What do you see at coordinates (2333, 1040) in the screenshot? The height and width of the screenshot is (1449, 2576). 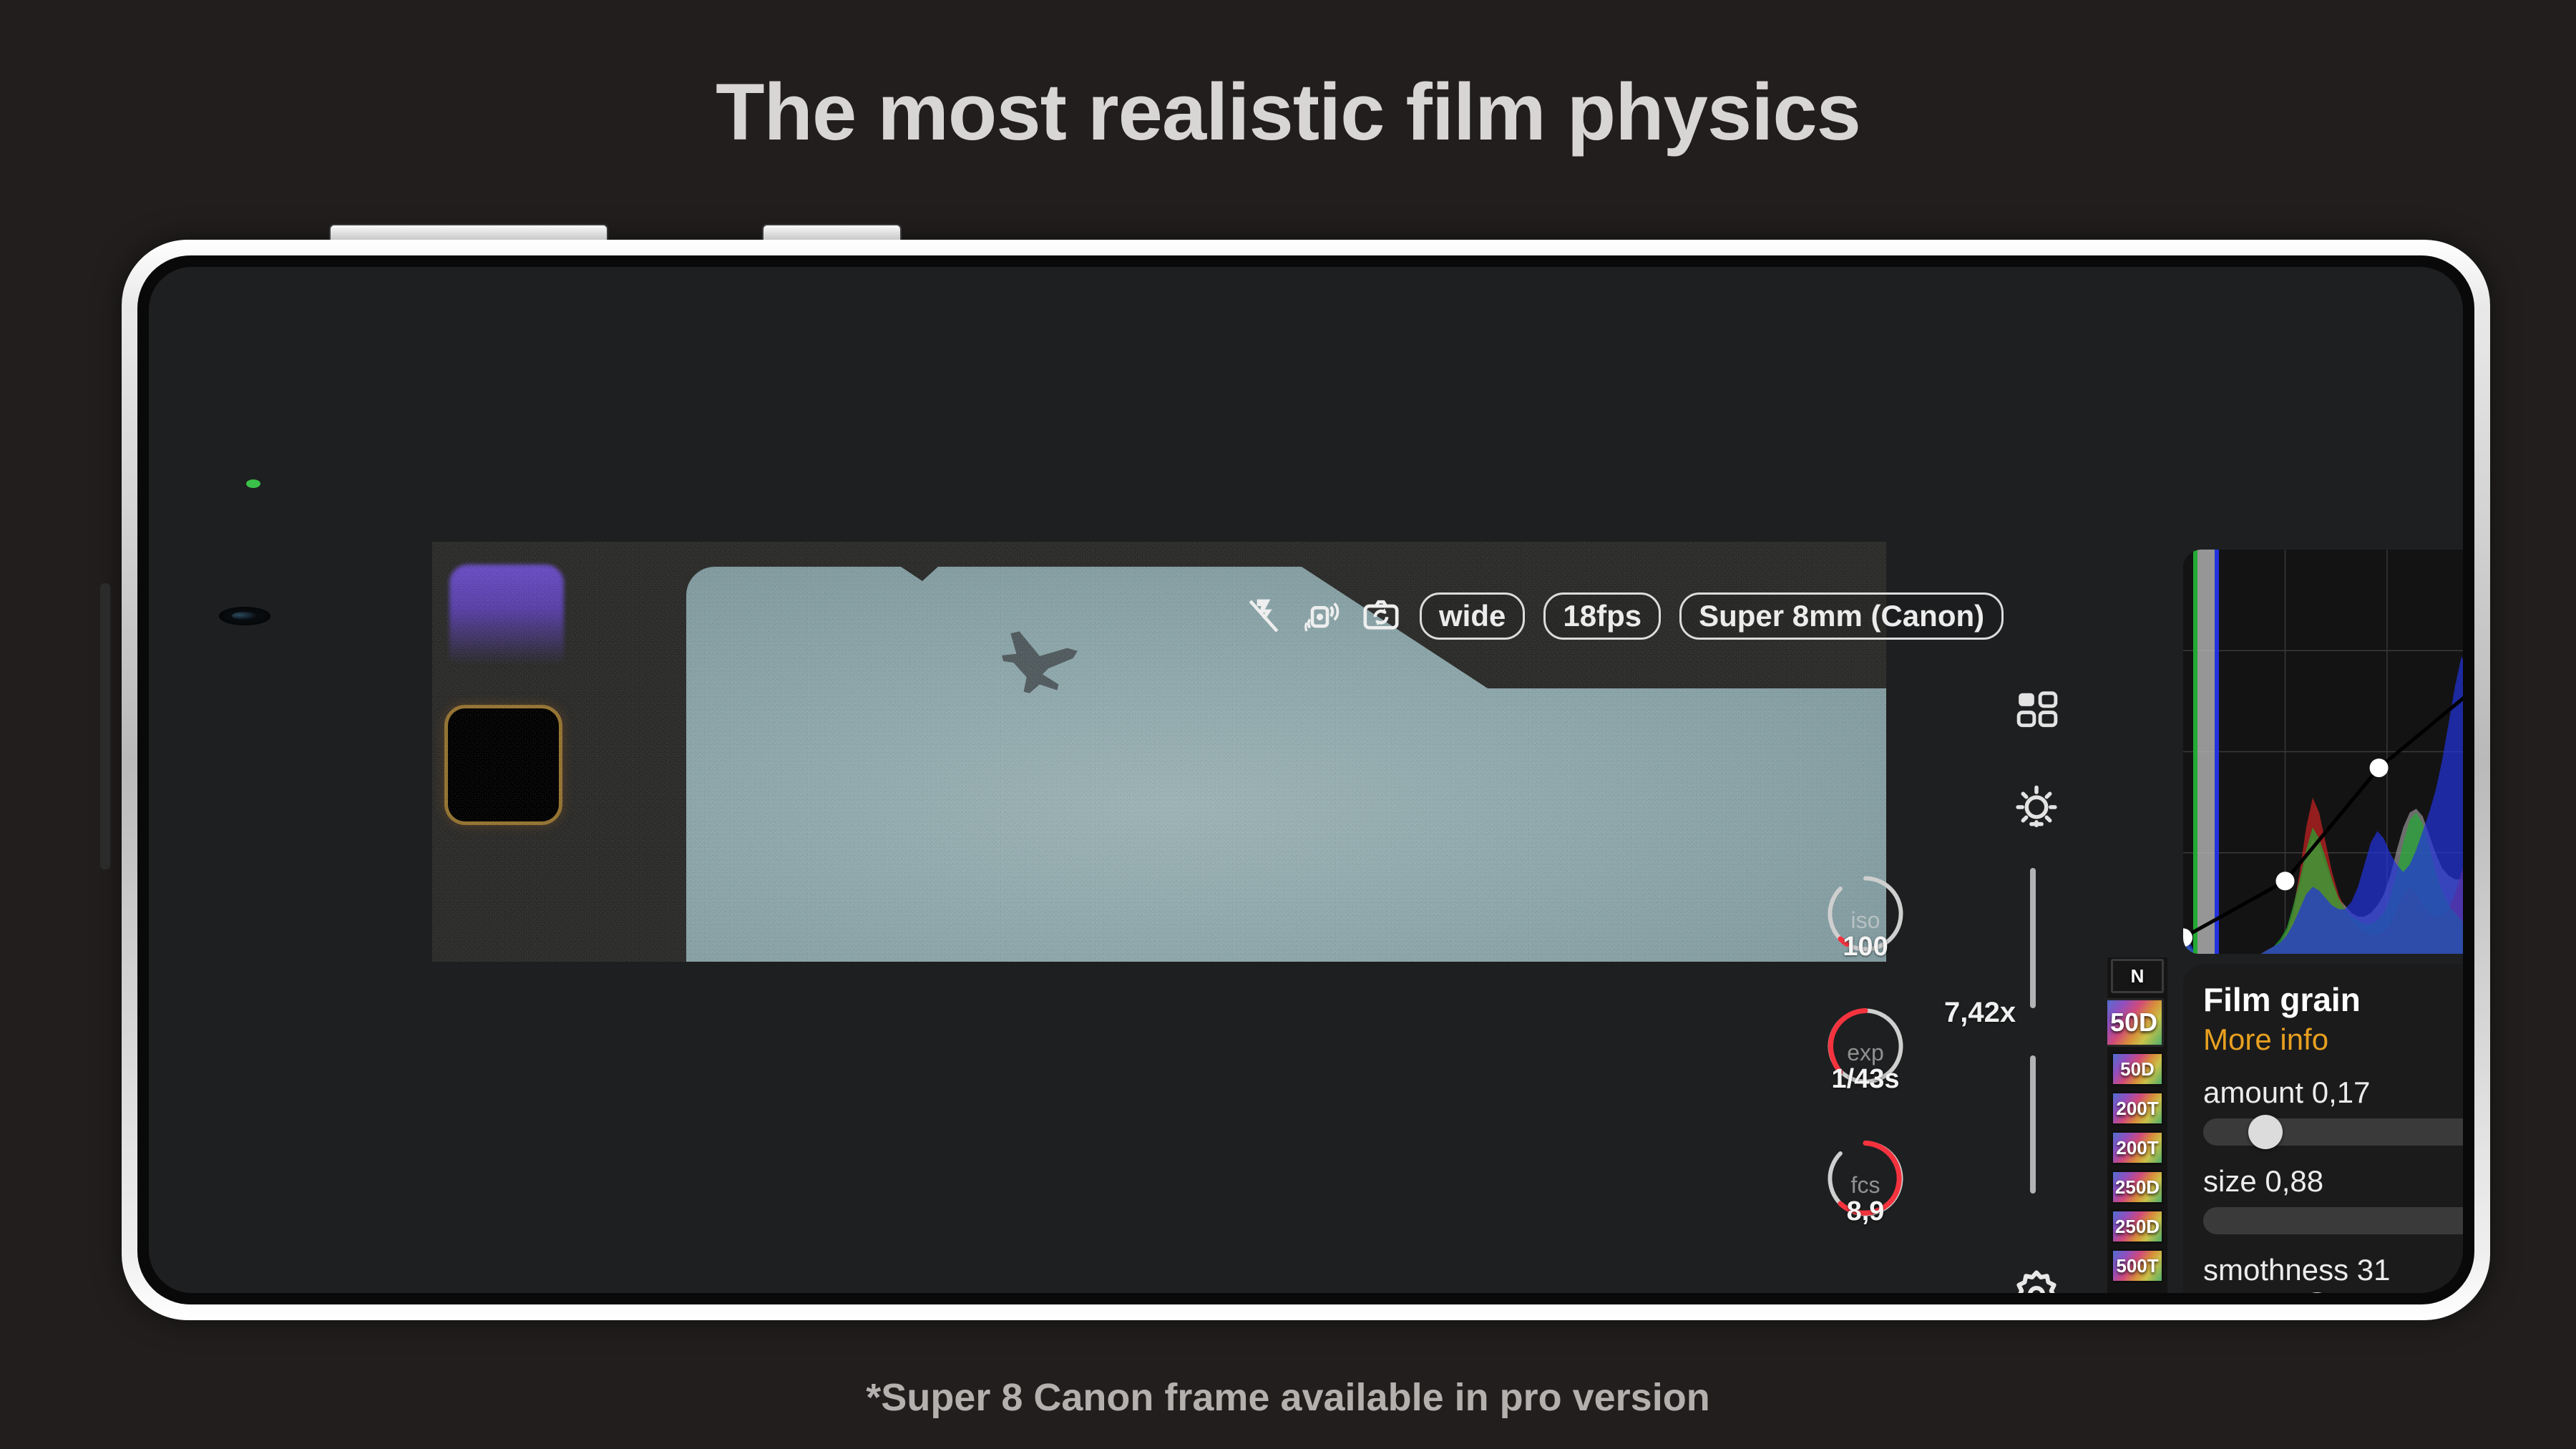 I see `more-info-link: More info` at bounding box center [2333, 1040].